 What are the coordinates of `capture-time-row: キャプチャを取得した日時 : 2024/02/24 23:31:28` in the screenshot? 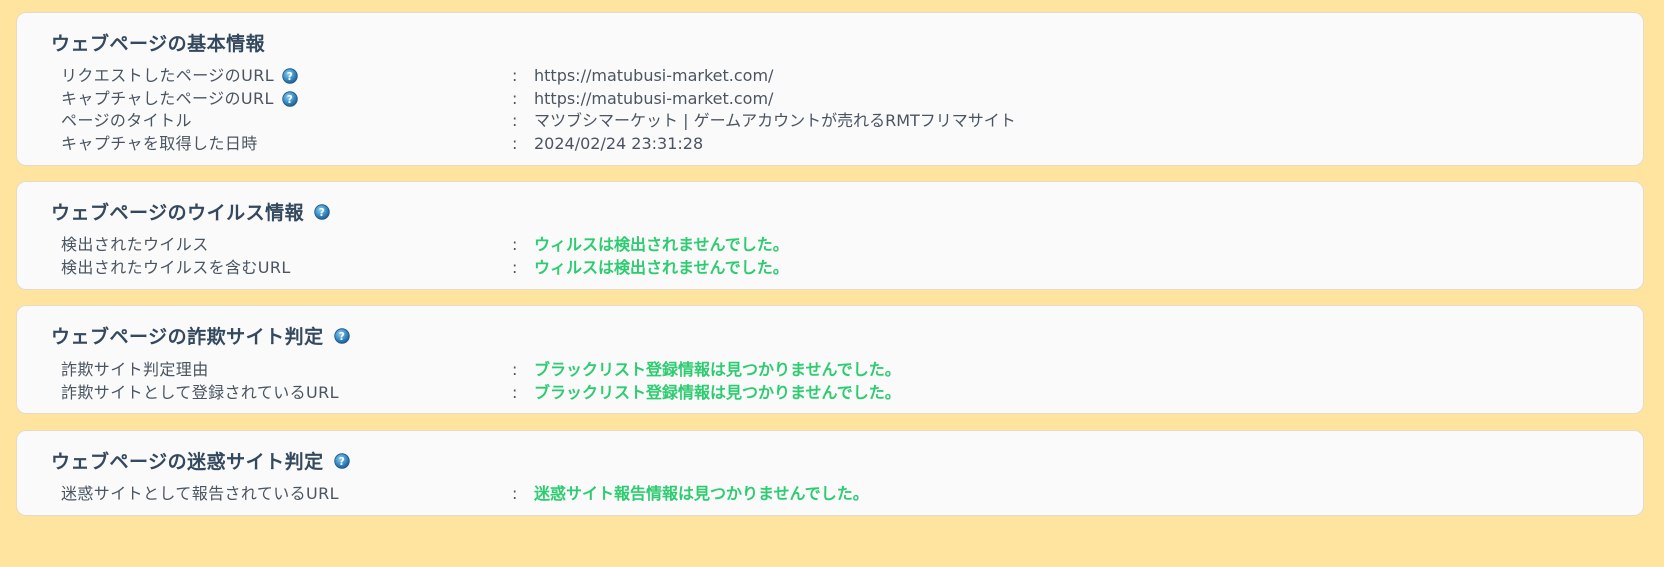 It's located at (830, 144).